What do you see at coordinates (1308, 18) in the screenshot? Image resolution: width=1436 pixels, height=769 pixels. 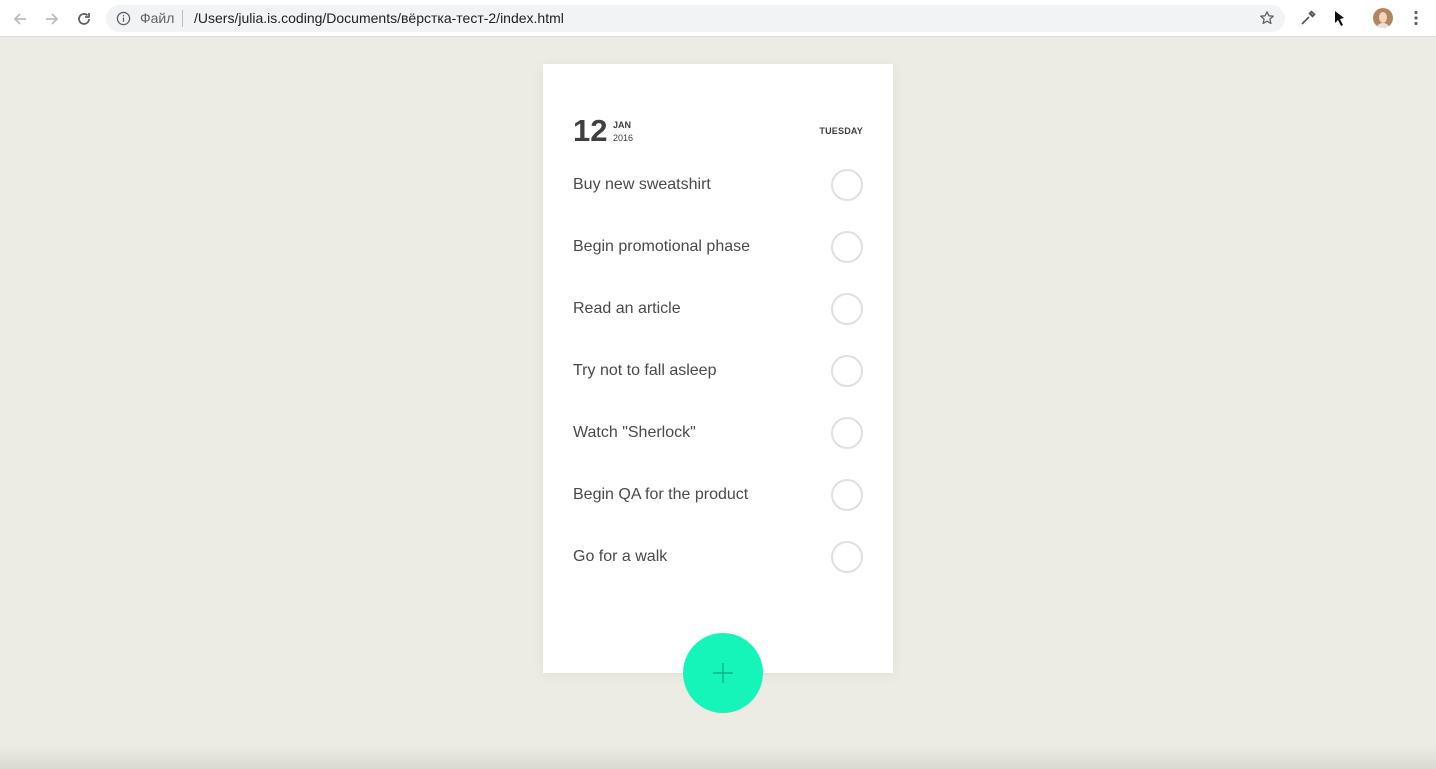 I see `eyedropper-icon` at bounding box center [1308, 18].